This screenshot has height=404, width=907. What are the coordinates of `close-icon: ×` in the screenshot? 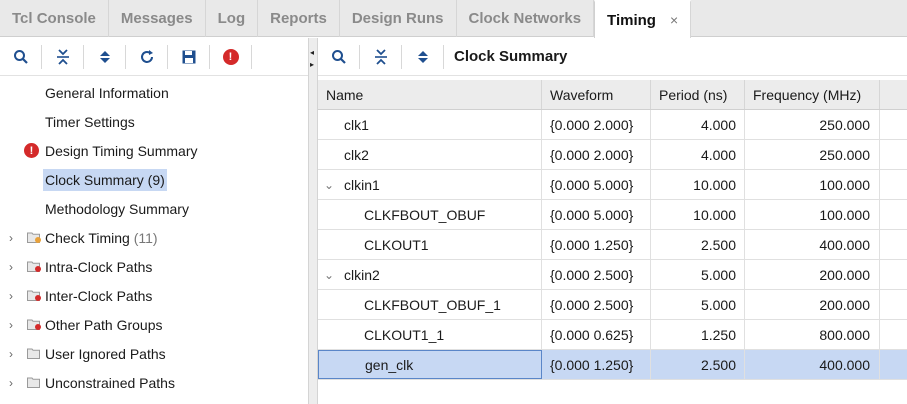 It's located at (674, 20).